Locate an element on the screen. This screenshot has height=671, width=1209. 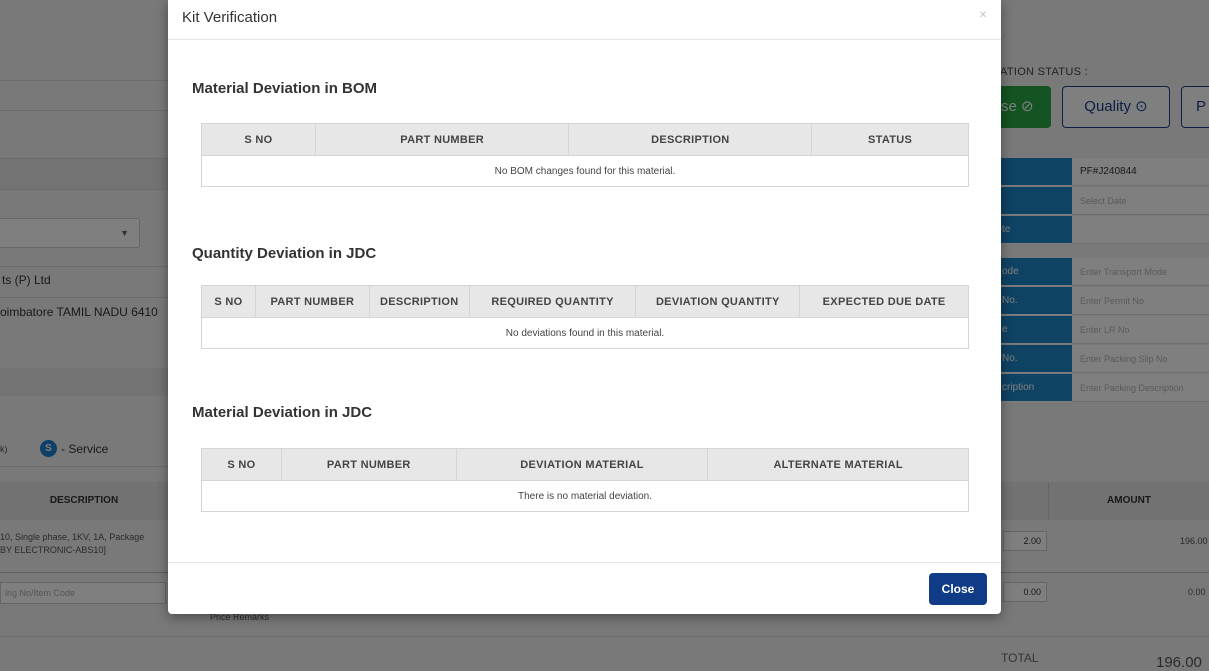
column-header: STATUS is located at coordinates (890, 139).